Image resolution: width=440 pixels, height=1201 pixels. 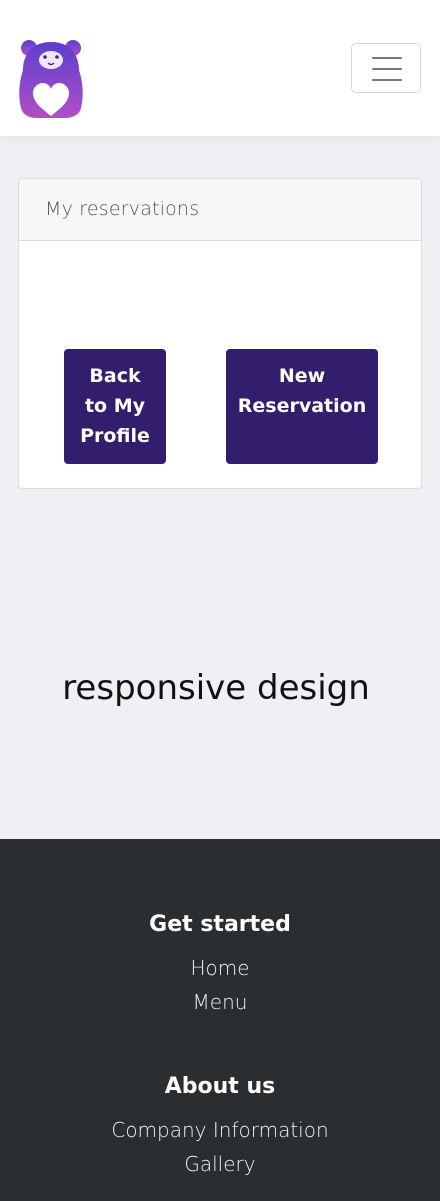 I want to click on button-label-line: Profile, so click(x=115, y=436).